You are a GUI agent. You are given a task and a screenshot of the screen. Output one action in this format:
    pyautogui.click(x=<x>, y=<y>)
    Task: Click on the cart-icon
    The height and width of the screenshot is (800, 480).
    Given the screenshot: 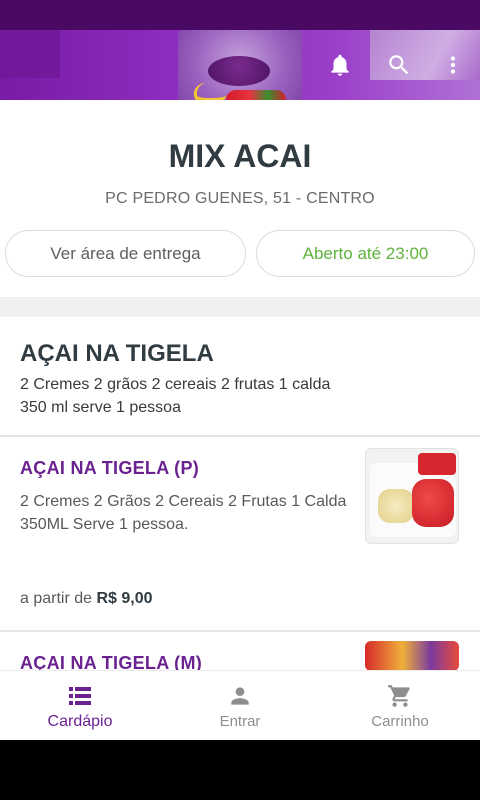 What is the action you would take?
    pyautogui.click(x=400, y=696)
    